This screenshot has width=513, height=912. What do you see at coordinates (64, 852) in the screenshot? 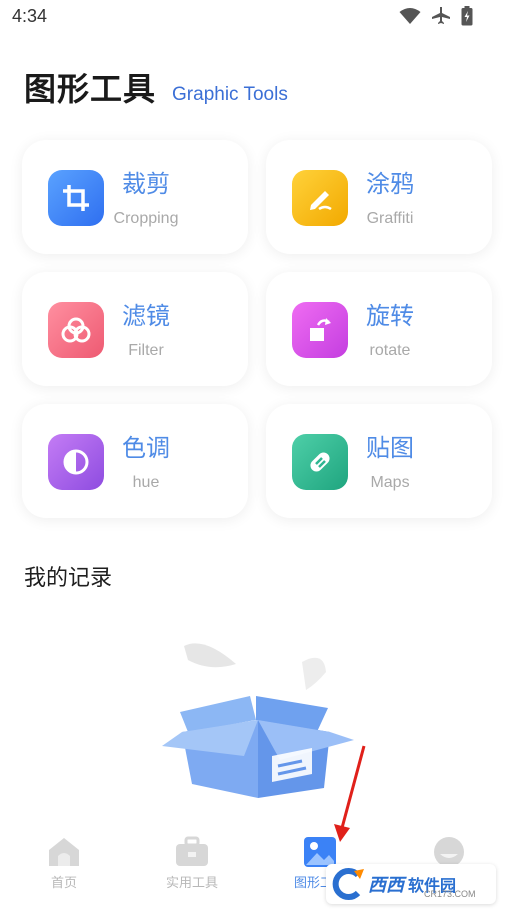
I see `home-icon` at bounding box center [64, 852].